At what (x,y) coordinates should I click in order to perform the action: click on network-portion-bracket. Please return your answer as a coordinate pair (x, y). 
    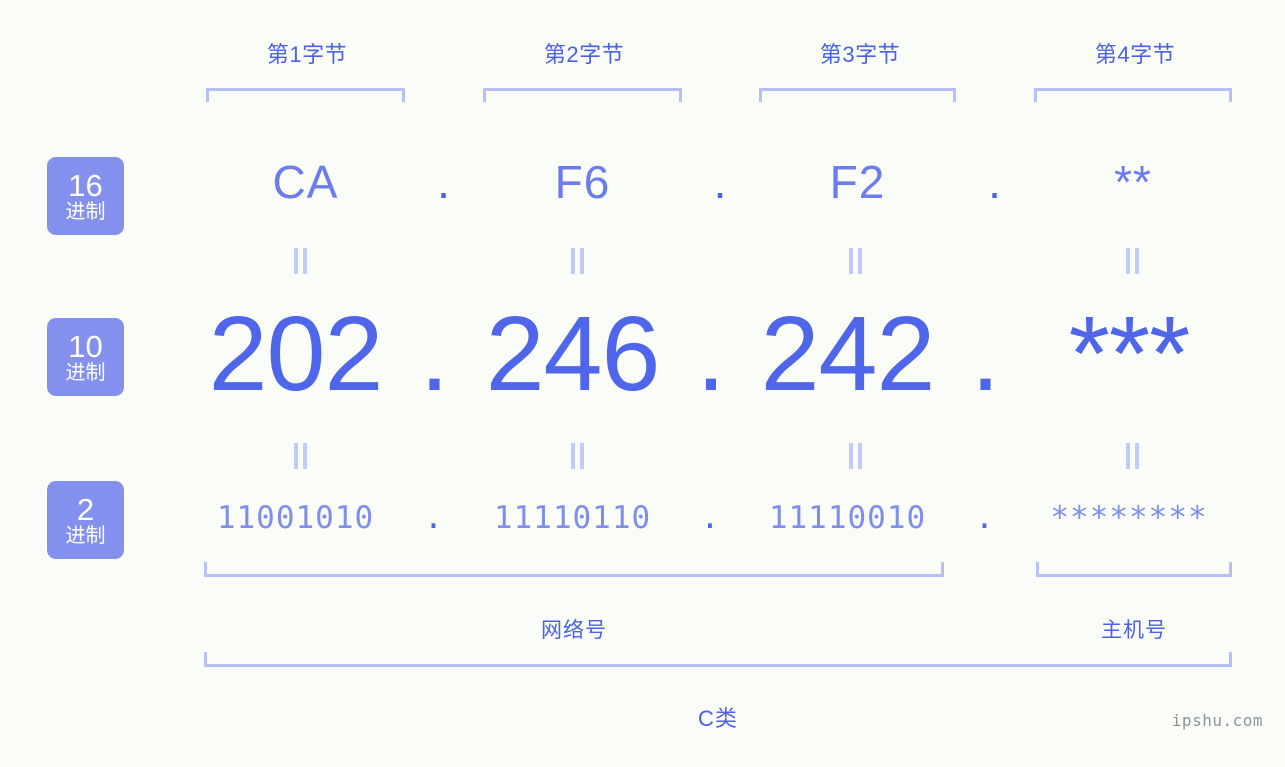
    Looking at the image, I should click on (574, 569).